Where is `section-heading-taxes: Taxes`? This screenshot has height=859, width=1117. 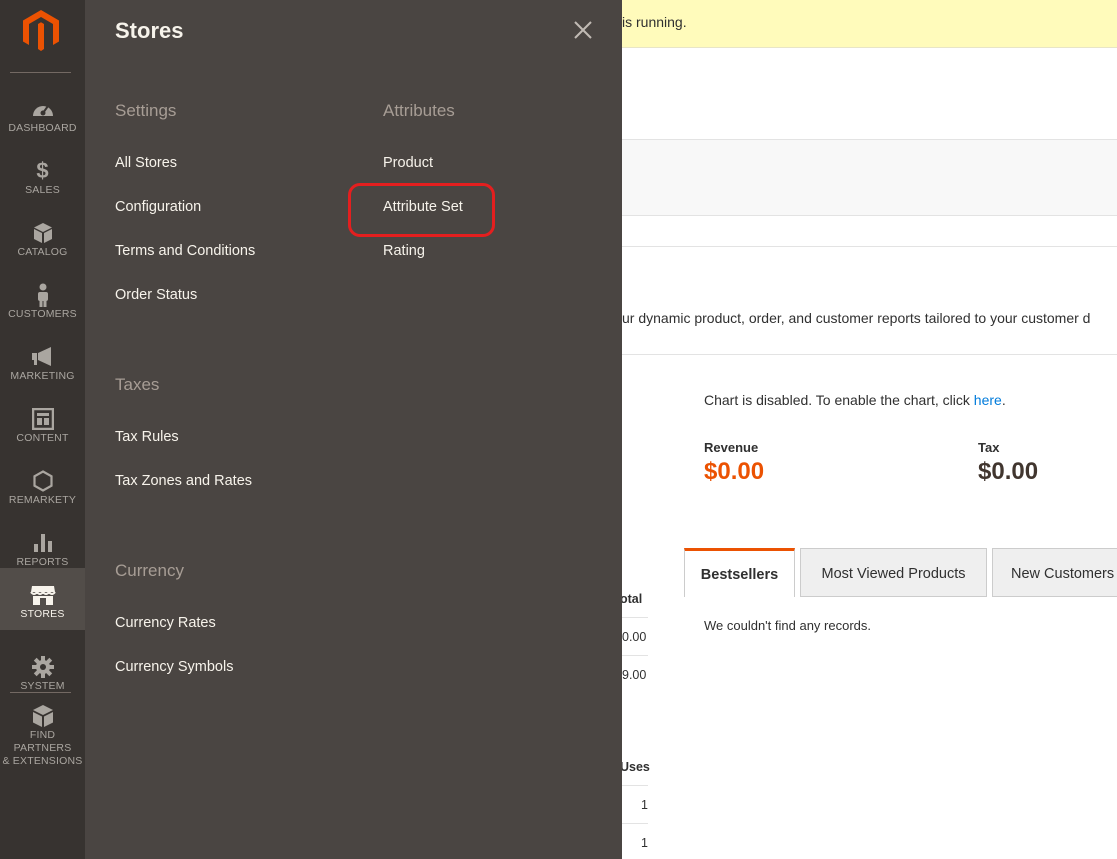 section-heading-taxes: Taxes is located at coordinates (137, 384).